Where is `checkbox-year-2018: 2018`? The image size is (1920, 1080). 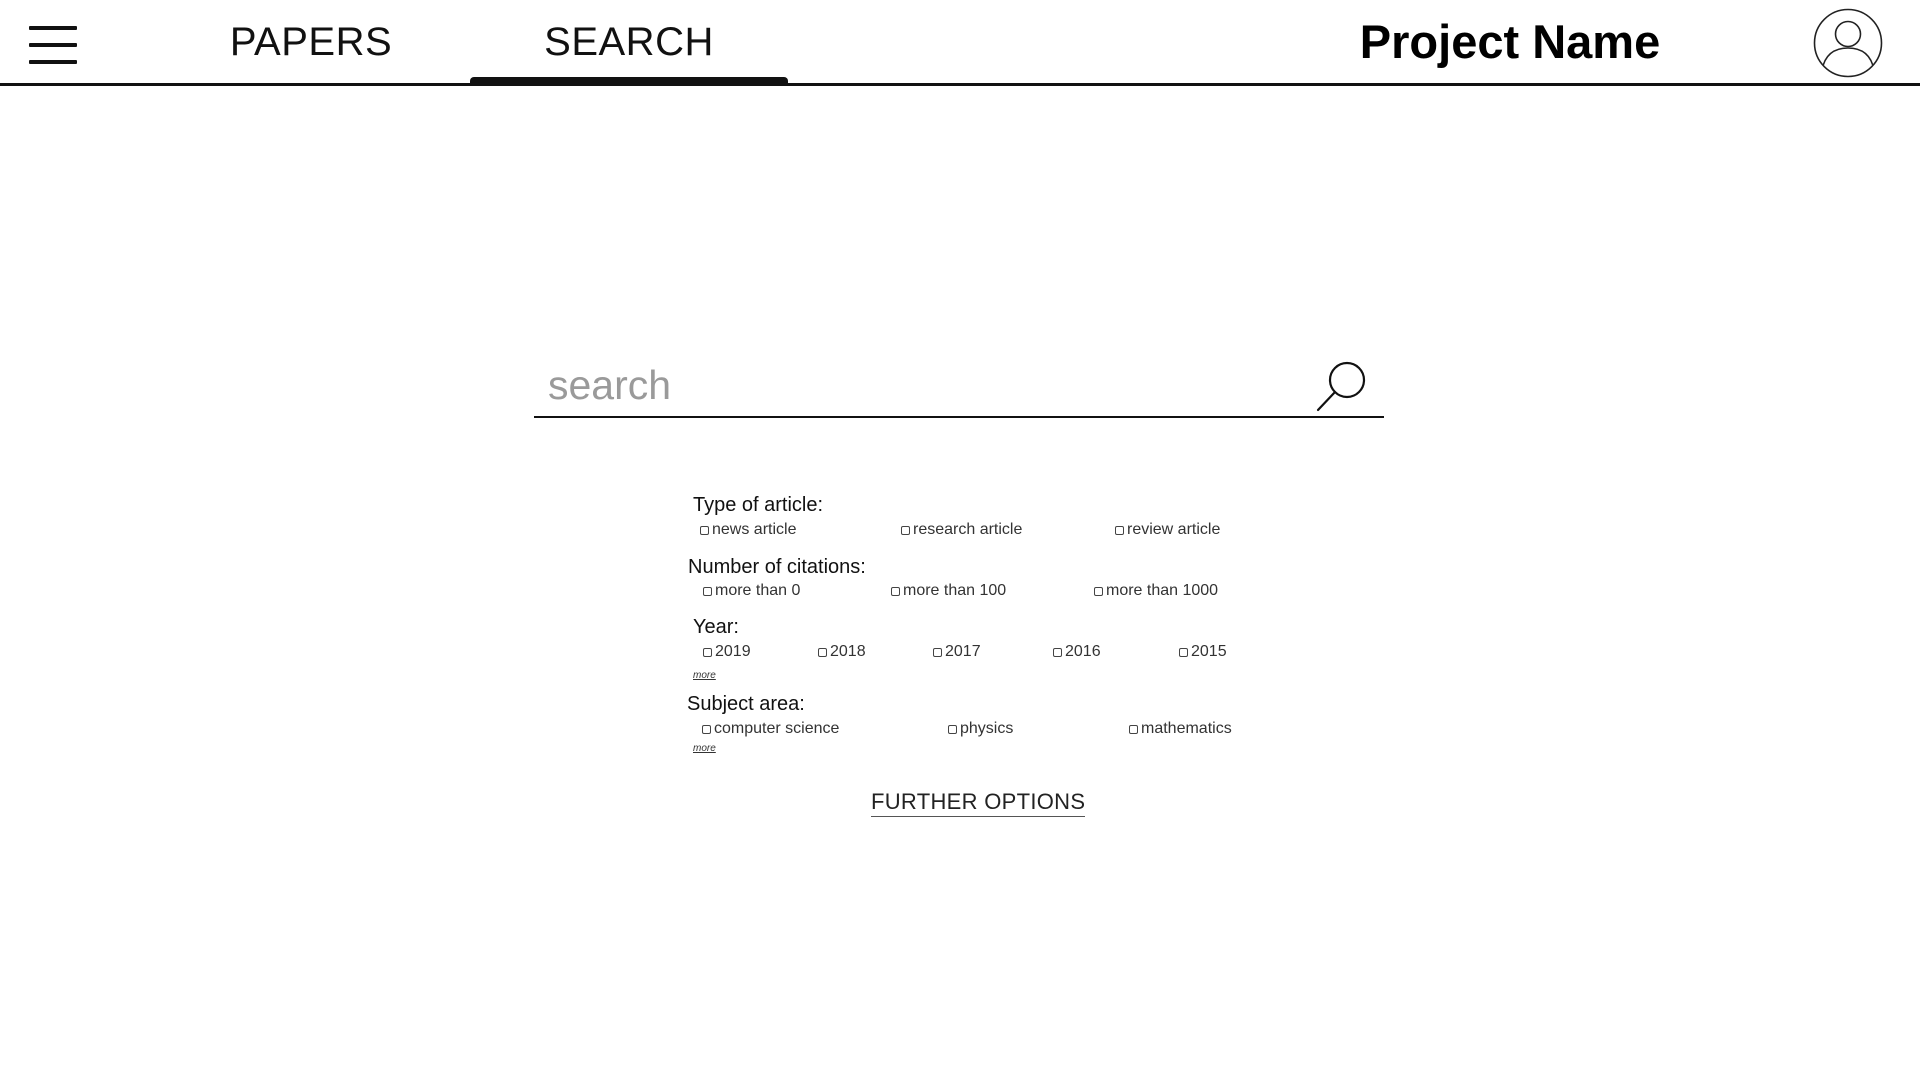 checkbox-year-2018: 2018 is located at coordinates (842, 652).